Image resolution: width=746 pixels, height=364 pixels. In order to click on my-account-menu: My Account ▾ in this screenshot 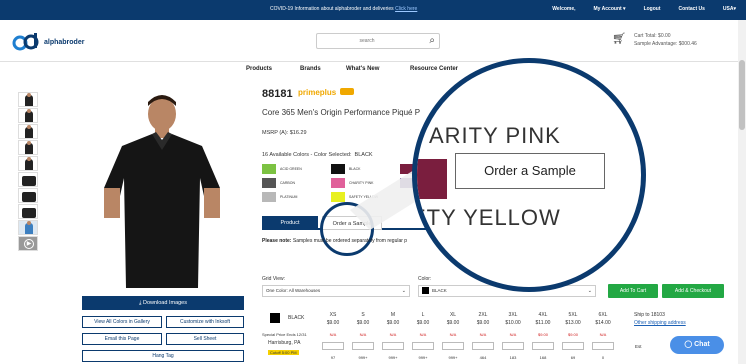, I will do `click(610, 9)`.